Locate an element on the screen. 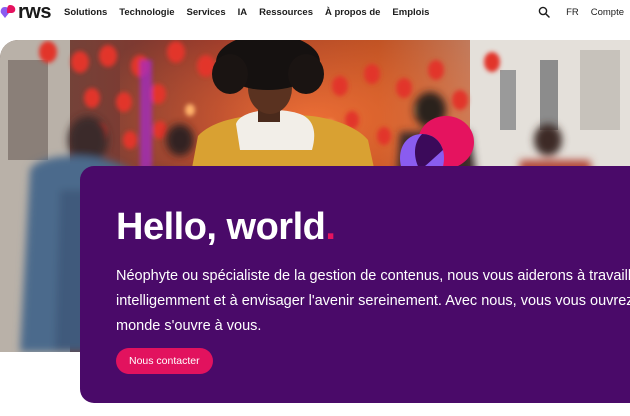 This screenshot has width=630, height=416. brand-logo: rws is located at coordinates (25, 12).